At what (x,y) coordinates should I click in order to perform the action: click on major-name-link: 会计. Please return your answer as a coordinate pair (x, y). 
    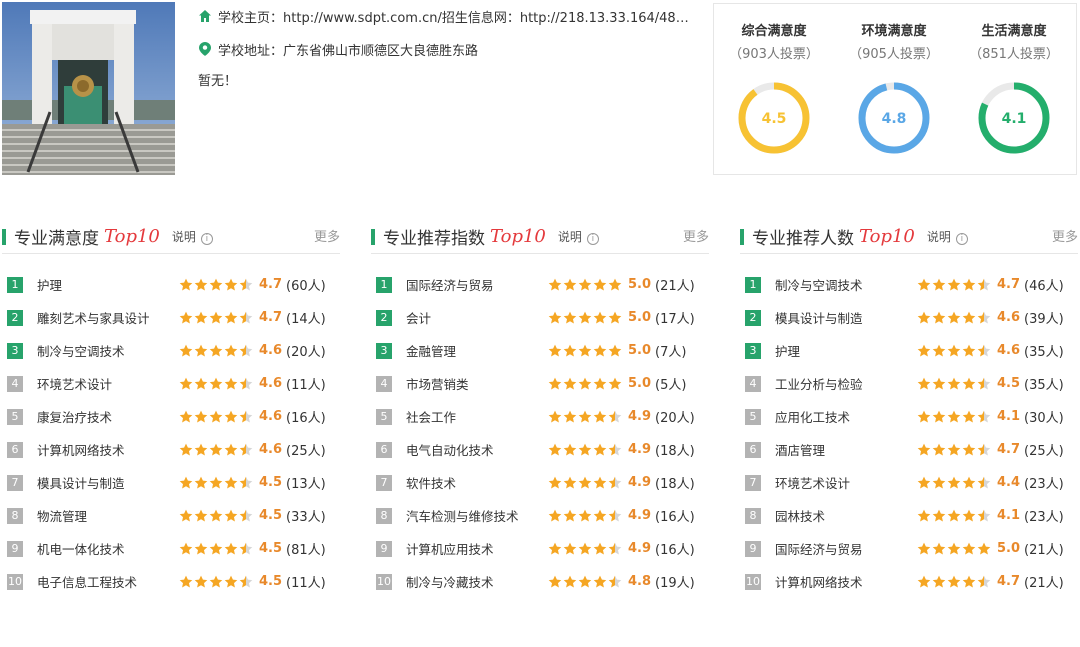
    Looking at the image, I should click on (477, 317).